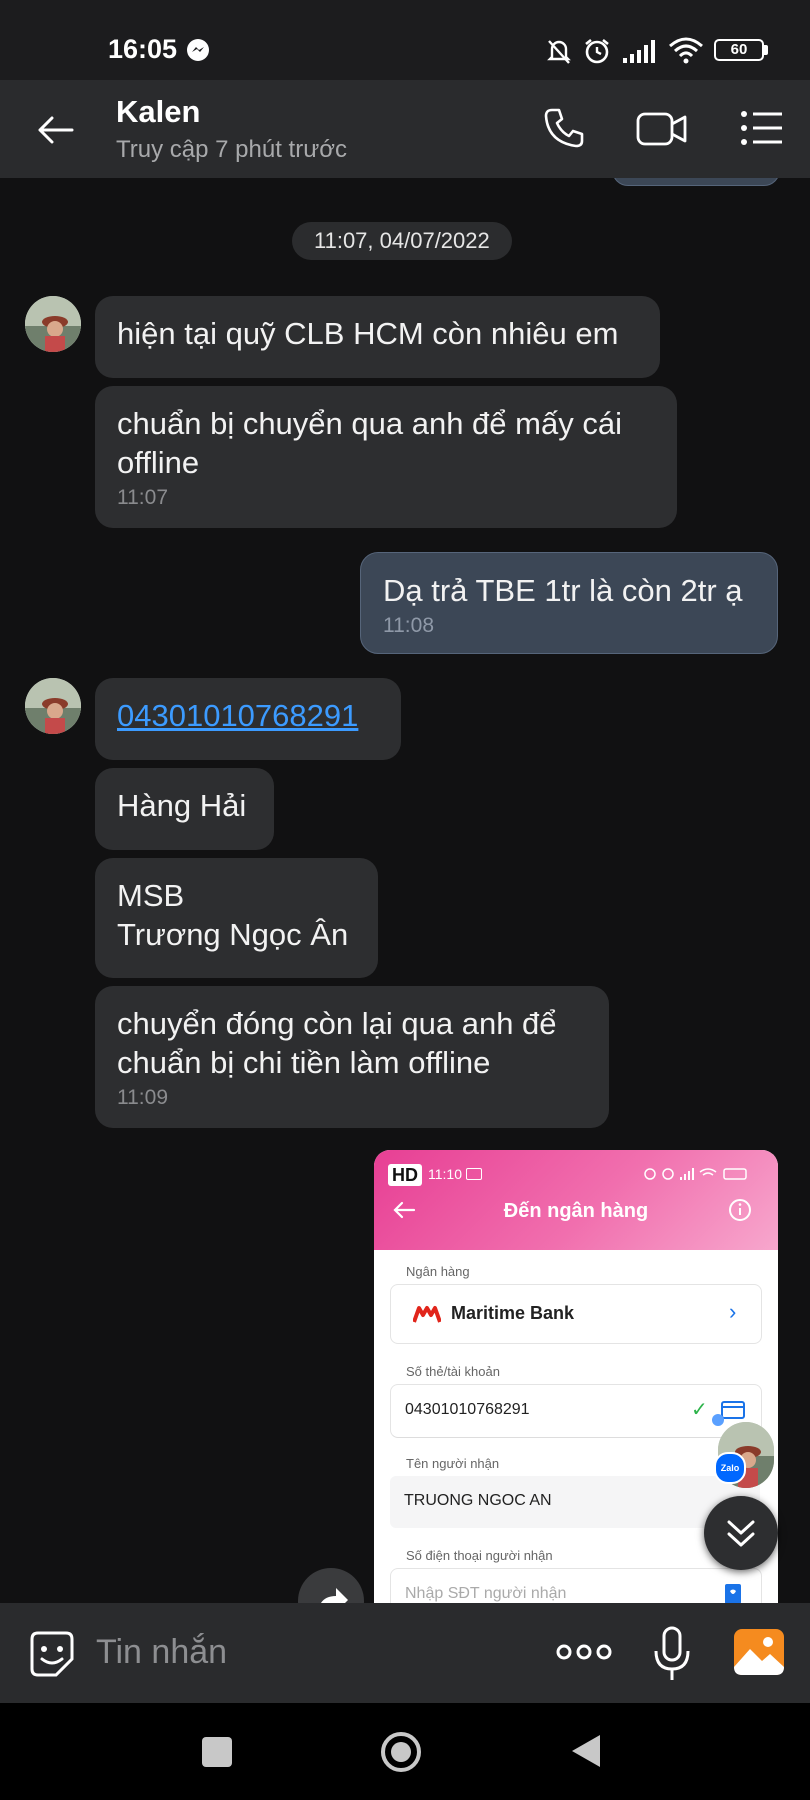 This screenshot has height=1800, width=810. I want to click on wifi-icon, so click(686, 50).